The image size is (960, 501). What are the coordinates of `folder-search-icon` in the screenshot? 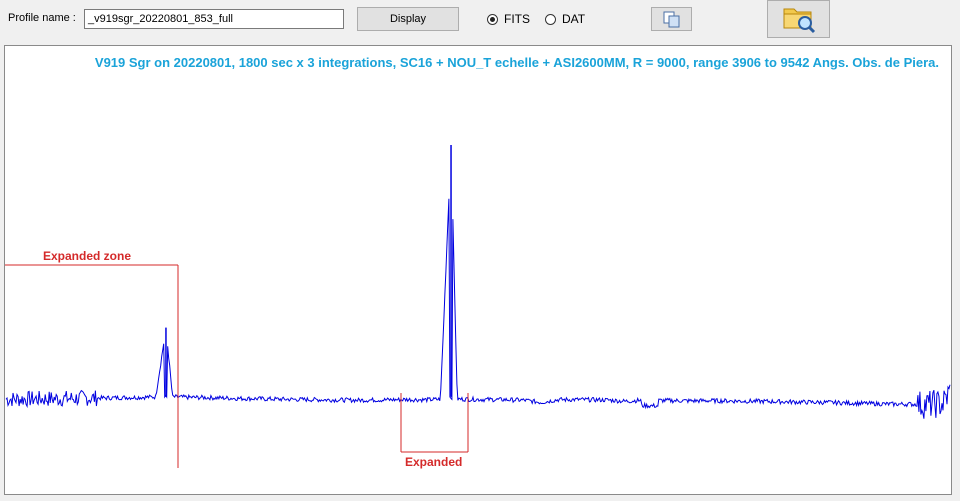 It's located at (799, 21).